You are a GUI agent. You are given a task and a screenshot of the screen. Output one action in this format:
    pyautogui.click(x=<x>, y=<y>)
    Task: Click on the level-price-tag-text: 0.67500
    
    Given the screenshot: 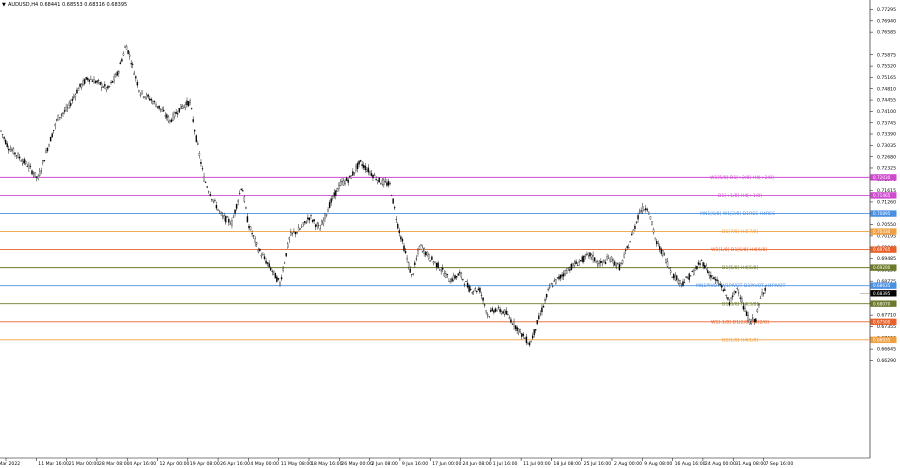 What is the action you would take?
    pyautogui.click(x=882, y=321)
    